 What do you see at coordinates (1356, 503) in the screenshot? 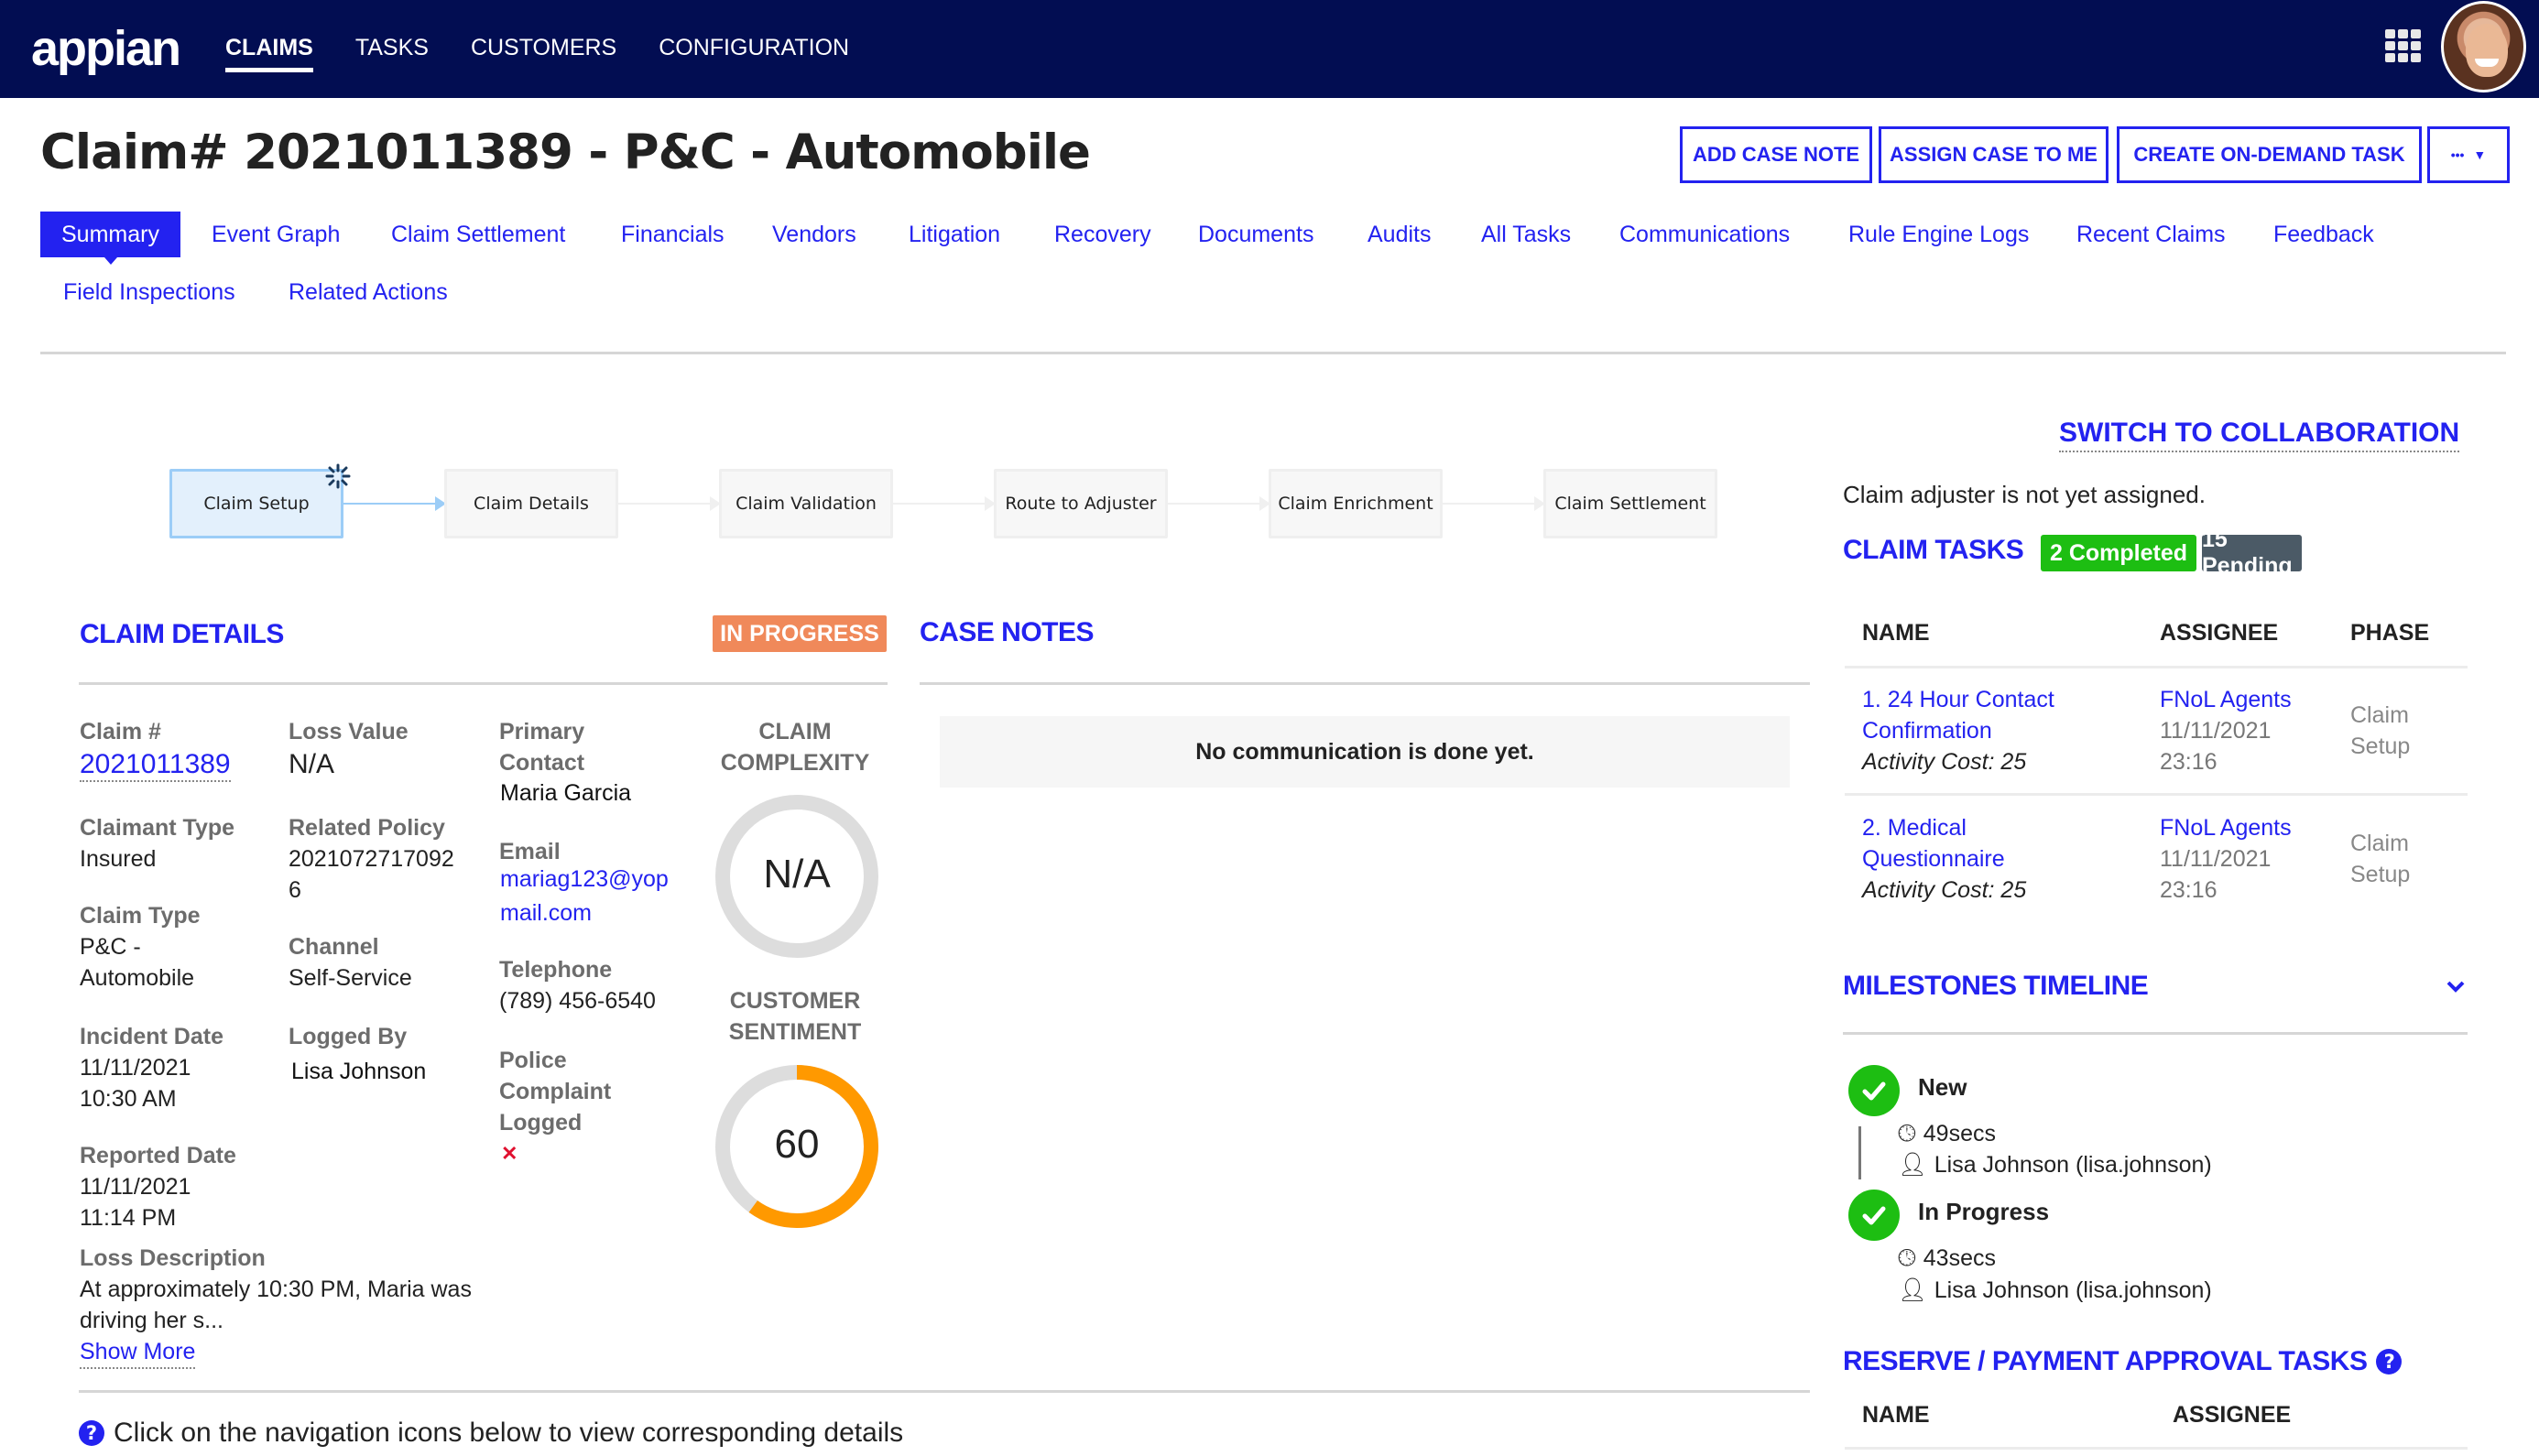
I see `flow-step-claim-enrichment: Claim Enrichment` at bounding box center [1356, 503].